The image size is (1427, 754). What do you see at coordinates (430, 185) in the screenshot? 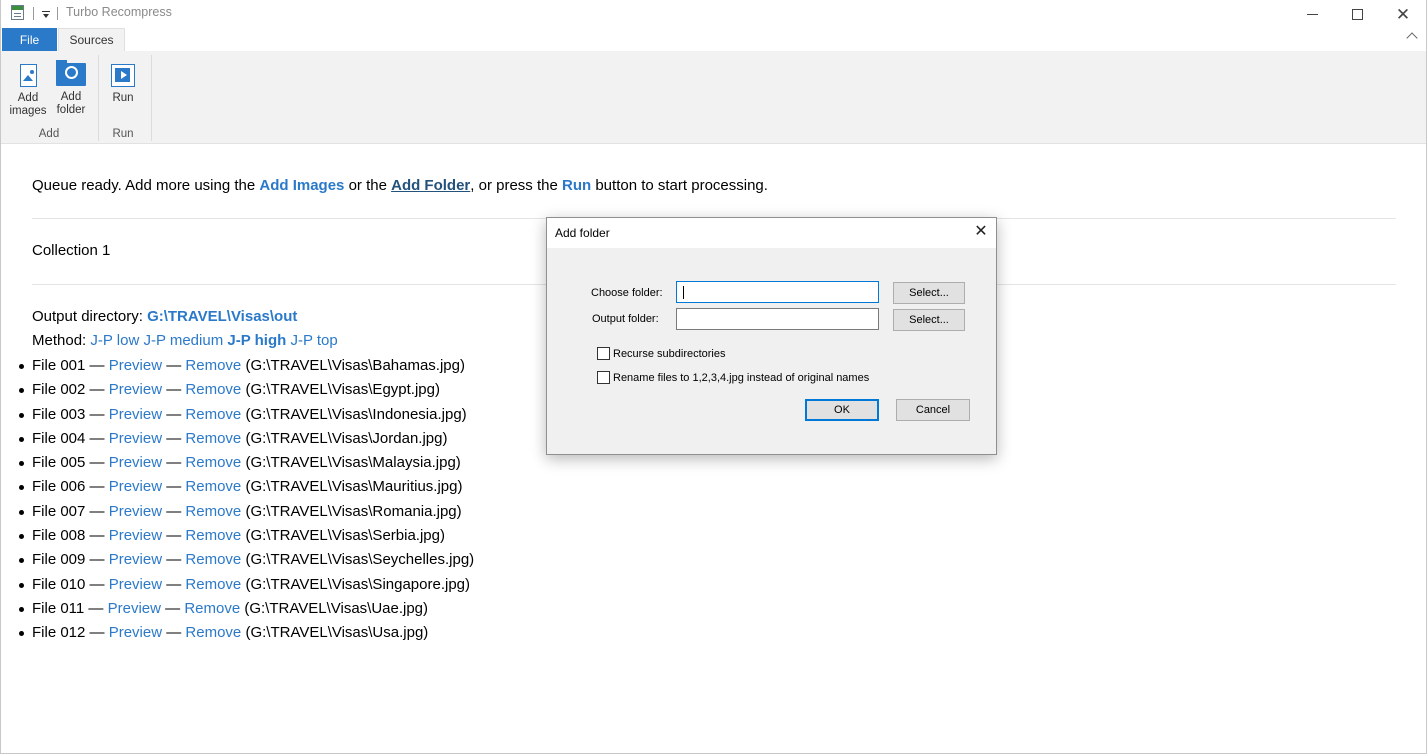
I see `add-folder-link: Add Folder` at bounding box center [430, 185].